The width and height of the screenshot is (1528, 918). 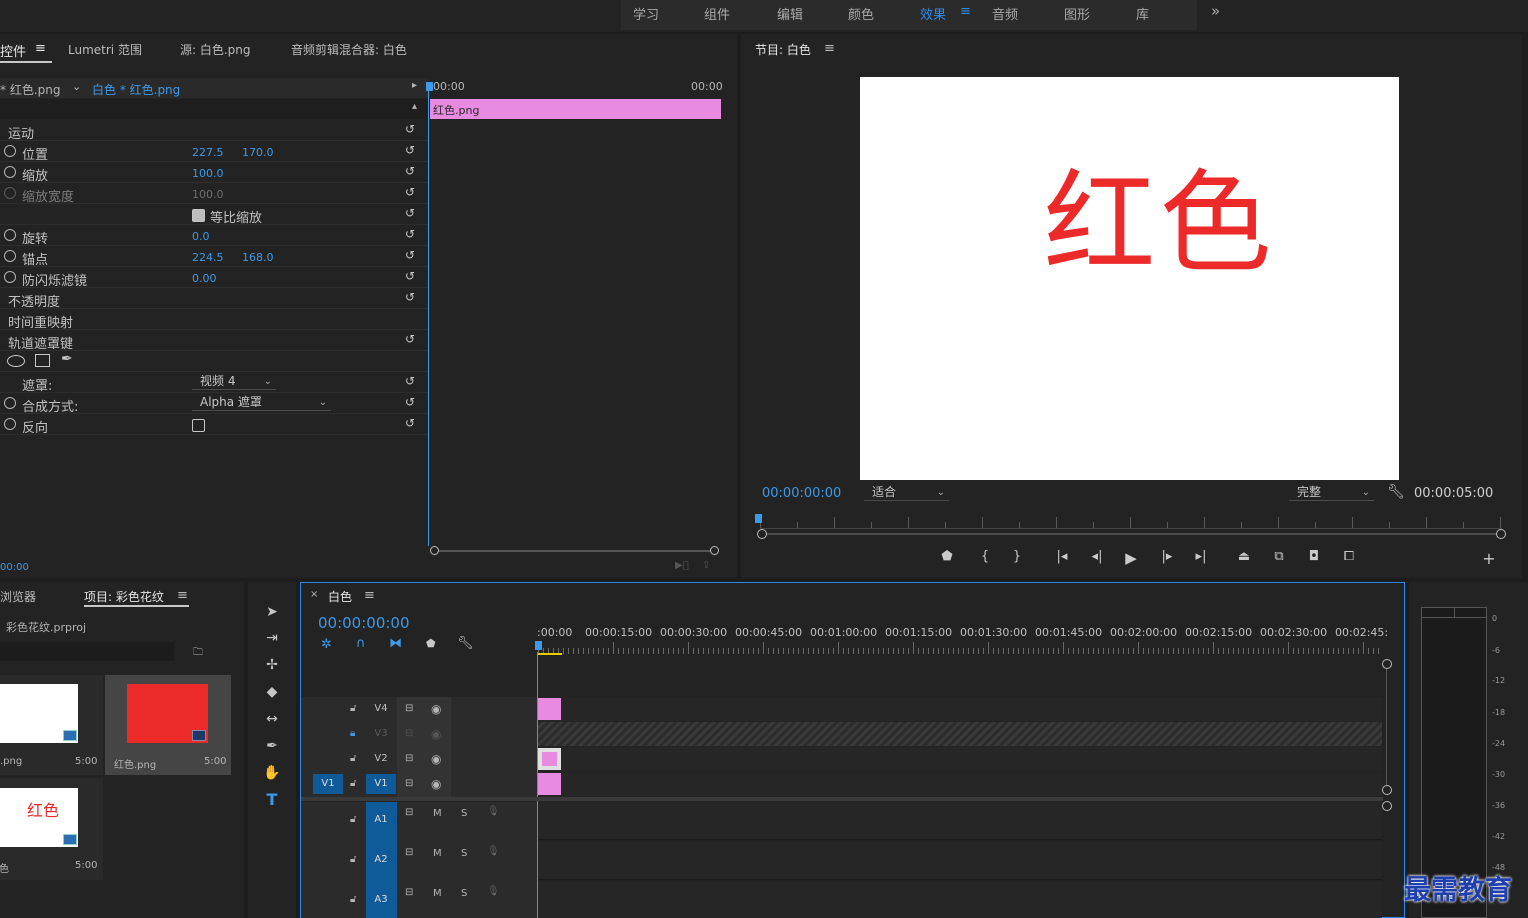 What do you see at coordinates (30, 89) in the screenshot?
I see `source-clip-name: * 红色.png` at bounding box center [30, 89].